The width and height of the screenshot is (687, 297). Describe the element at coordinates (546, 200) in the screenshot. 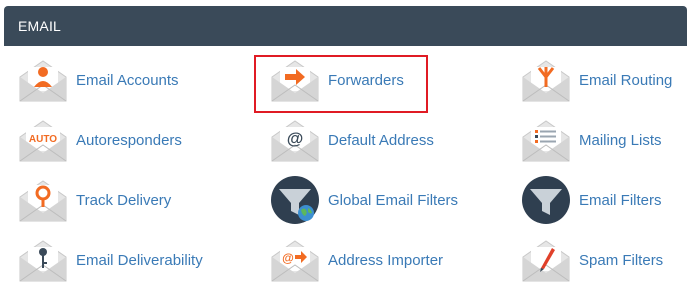

I see `funnel-icon` at that location.